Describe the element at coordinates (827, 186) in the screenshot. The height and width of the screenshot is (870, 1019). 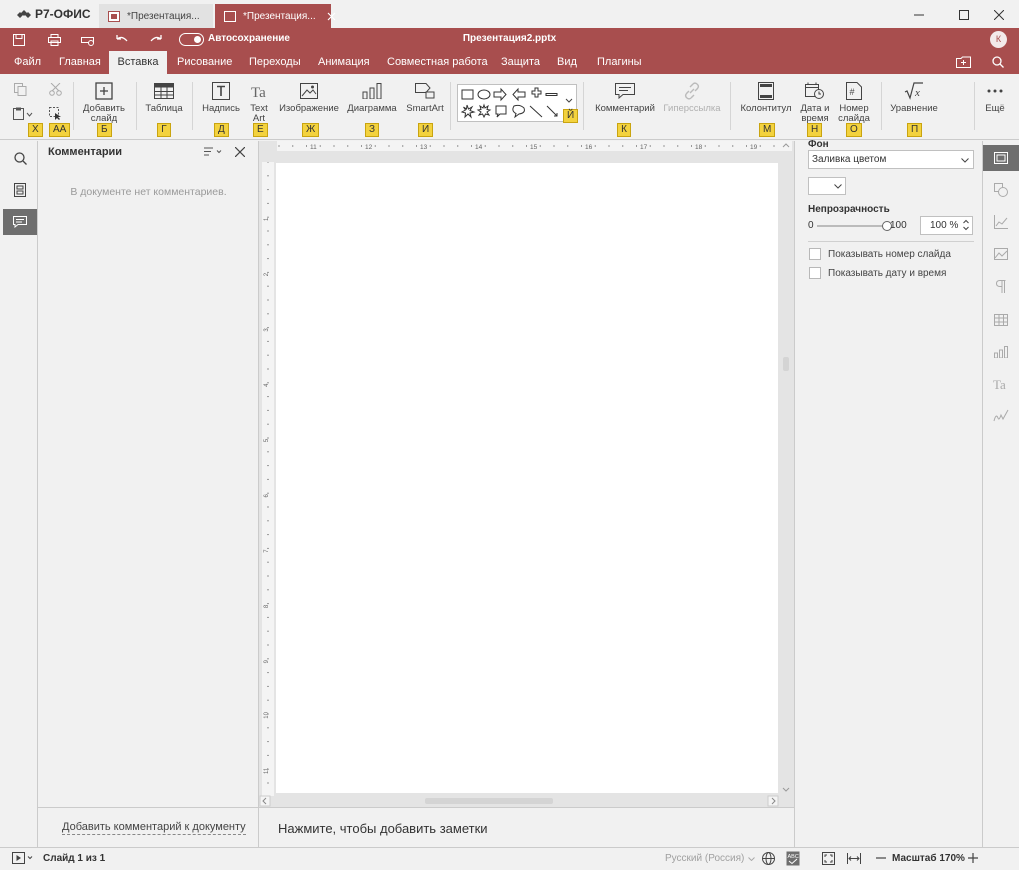
I see `fill-color-picker` at that location.